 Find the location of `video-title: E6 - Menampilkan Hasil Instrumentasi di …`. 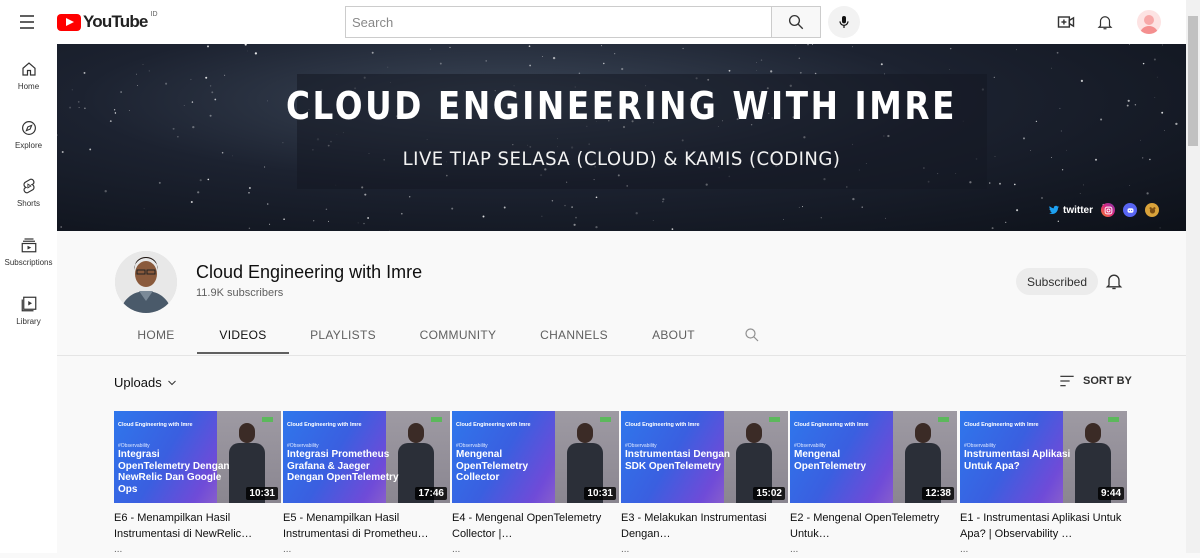

video-title: E6 - Menampilkan Hasil Instrumentasi di … is located at coordinates (197, 526).